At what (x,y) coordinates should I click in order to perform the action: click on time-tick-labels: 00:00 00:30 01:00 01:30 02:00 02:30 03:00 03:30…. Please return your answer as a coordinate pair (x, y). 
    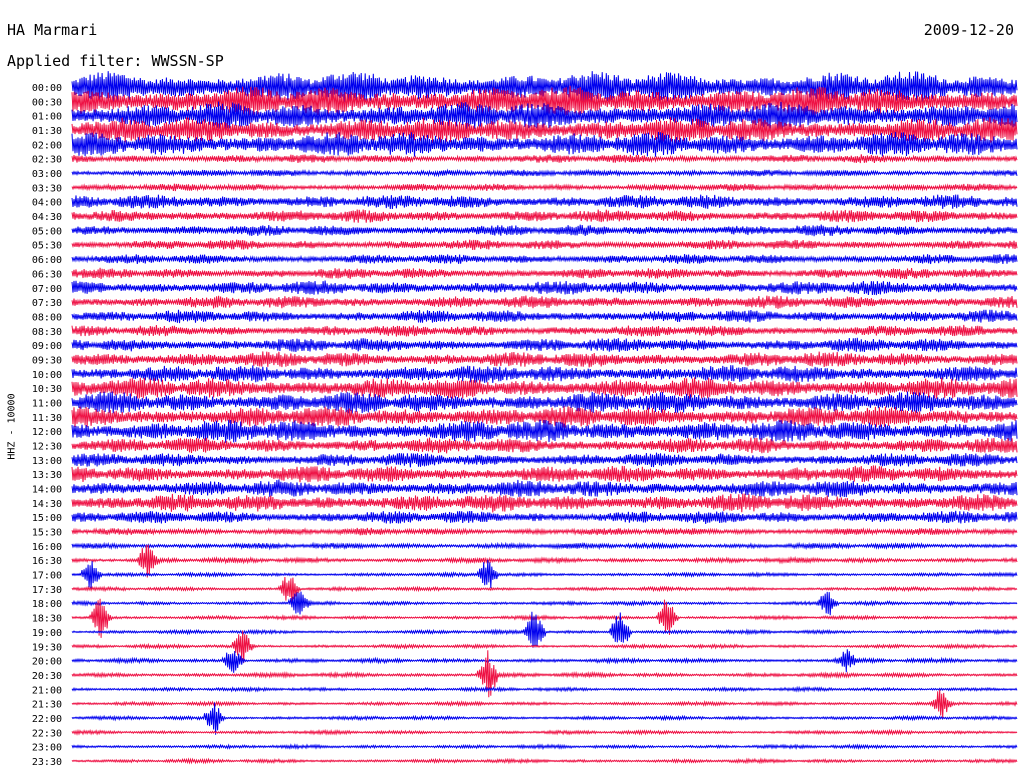
    Looking at the image, I should click on (47, 425).